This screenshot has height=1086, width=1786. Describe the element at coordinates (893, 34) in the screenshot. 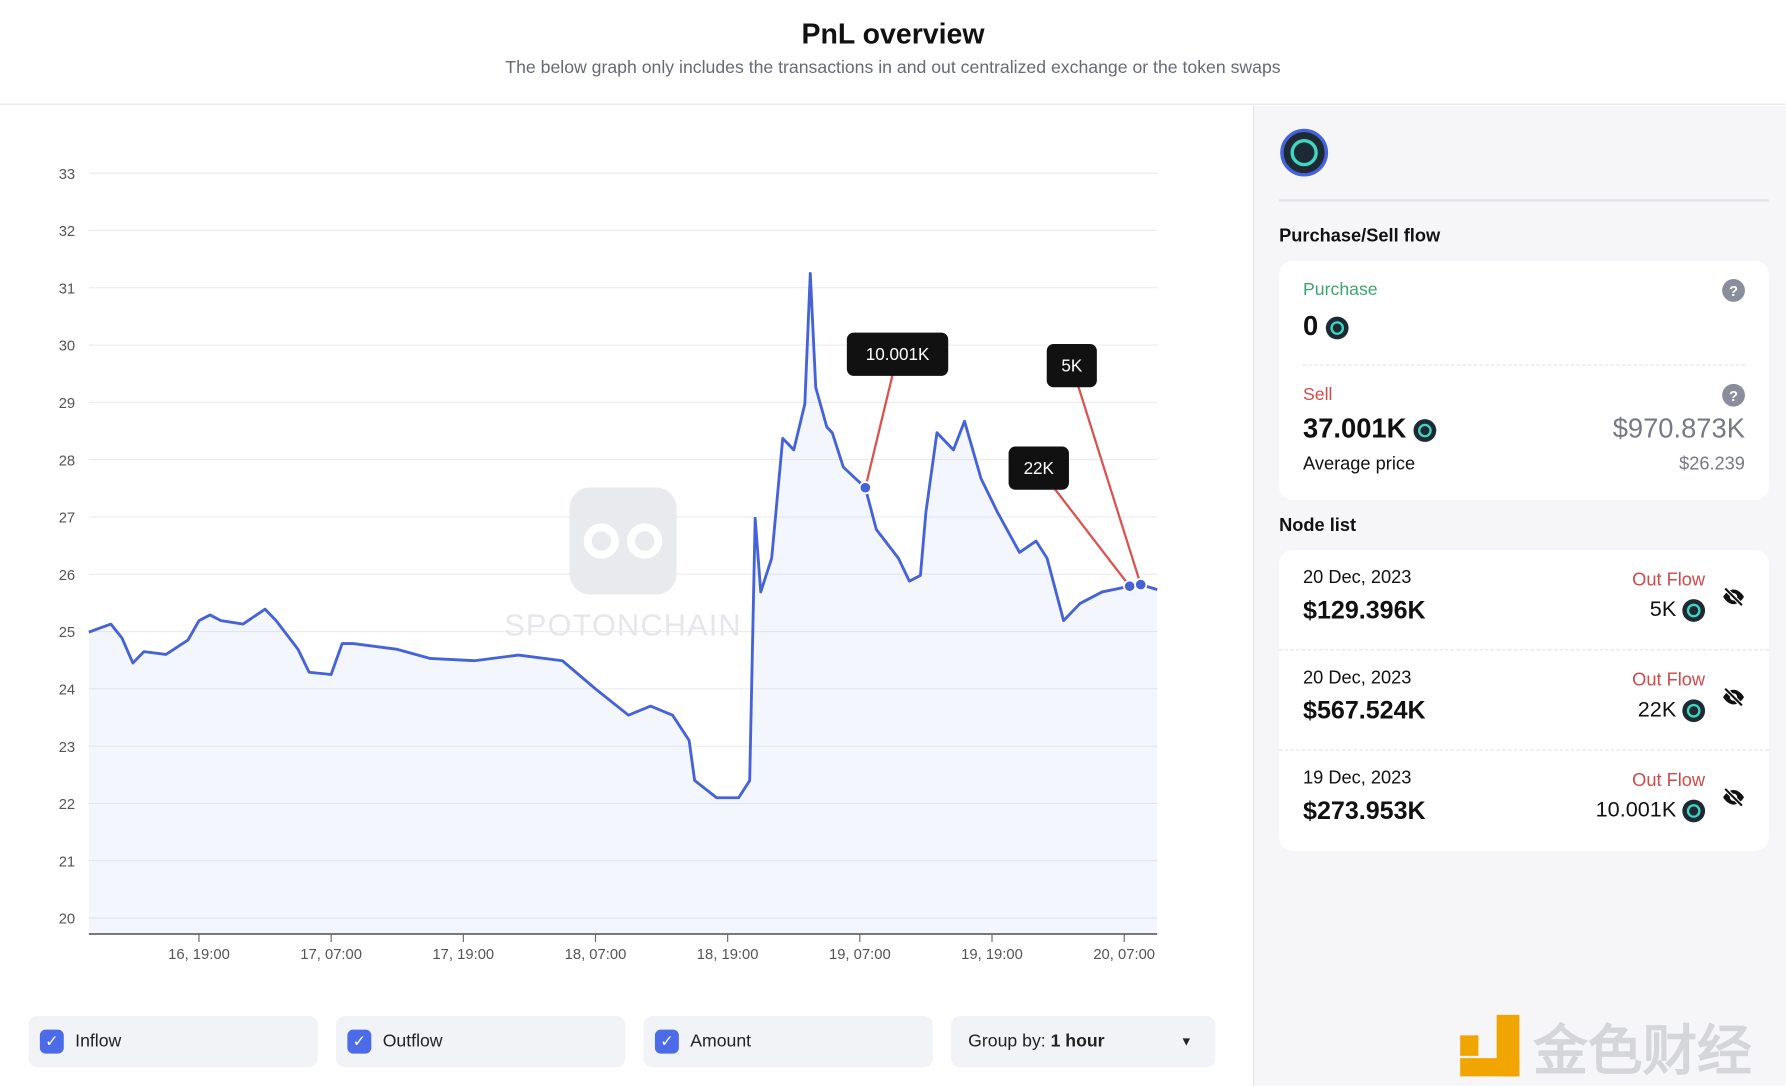

I see `page-title: PnL overview` at that location.